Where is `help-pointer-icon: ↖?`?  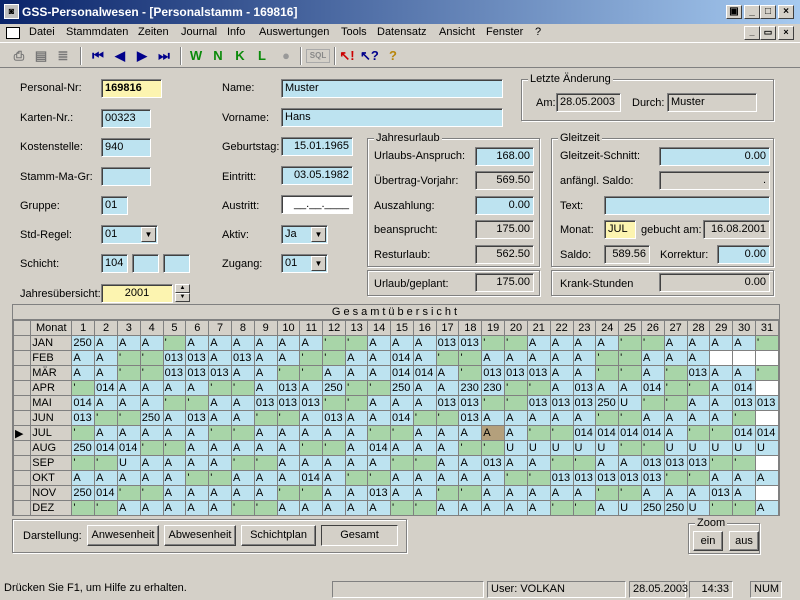 help-pointer-icon: ↖? is located at coordinates (369, 56).